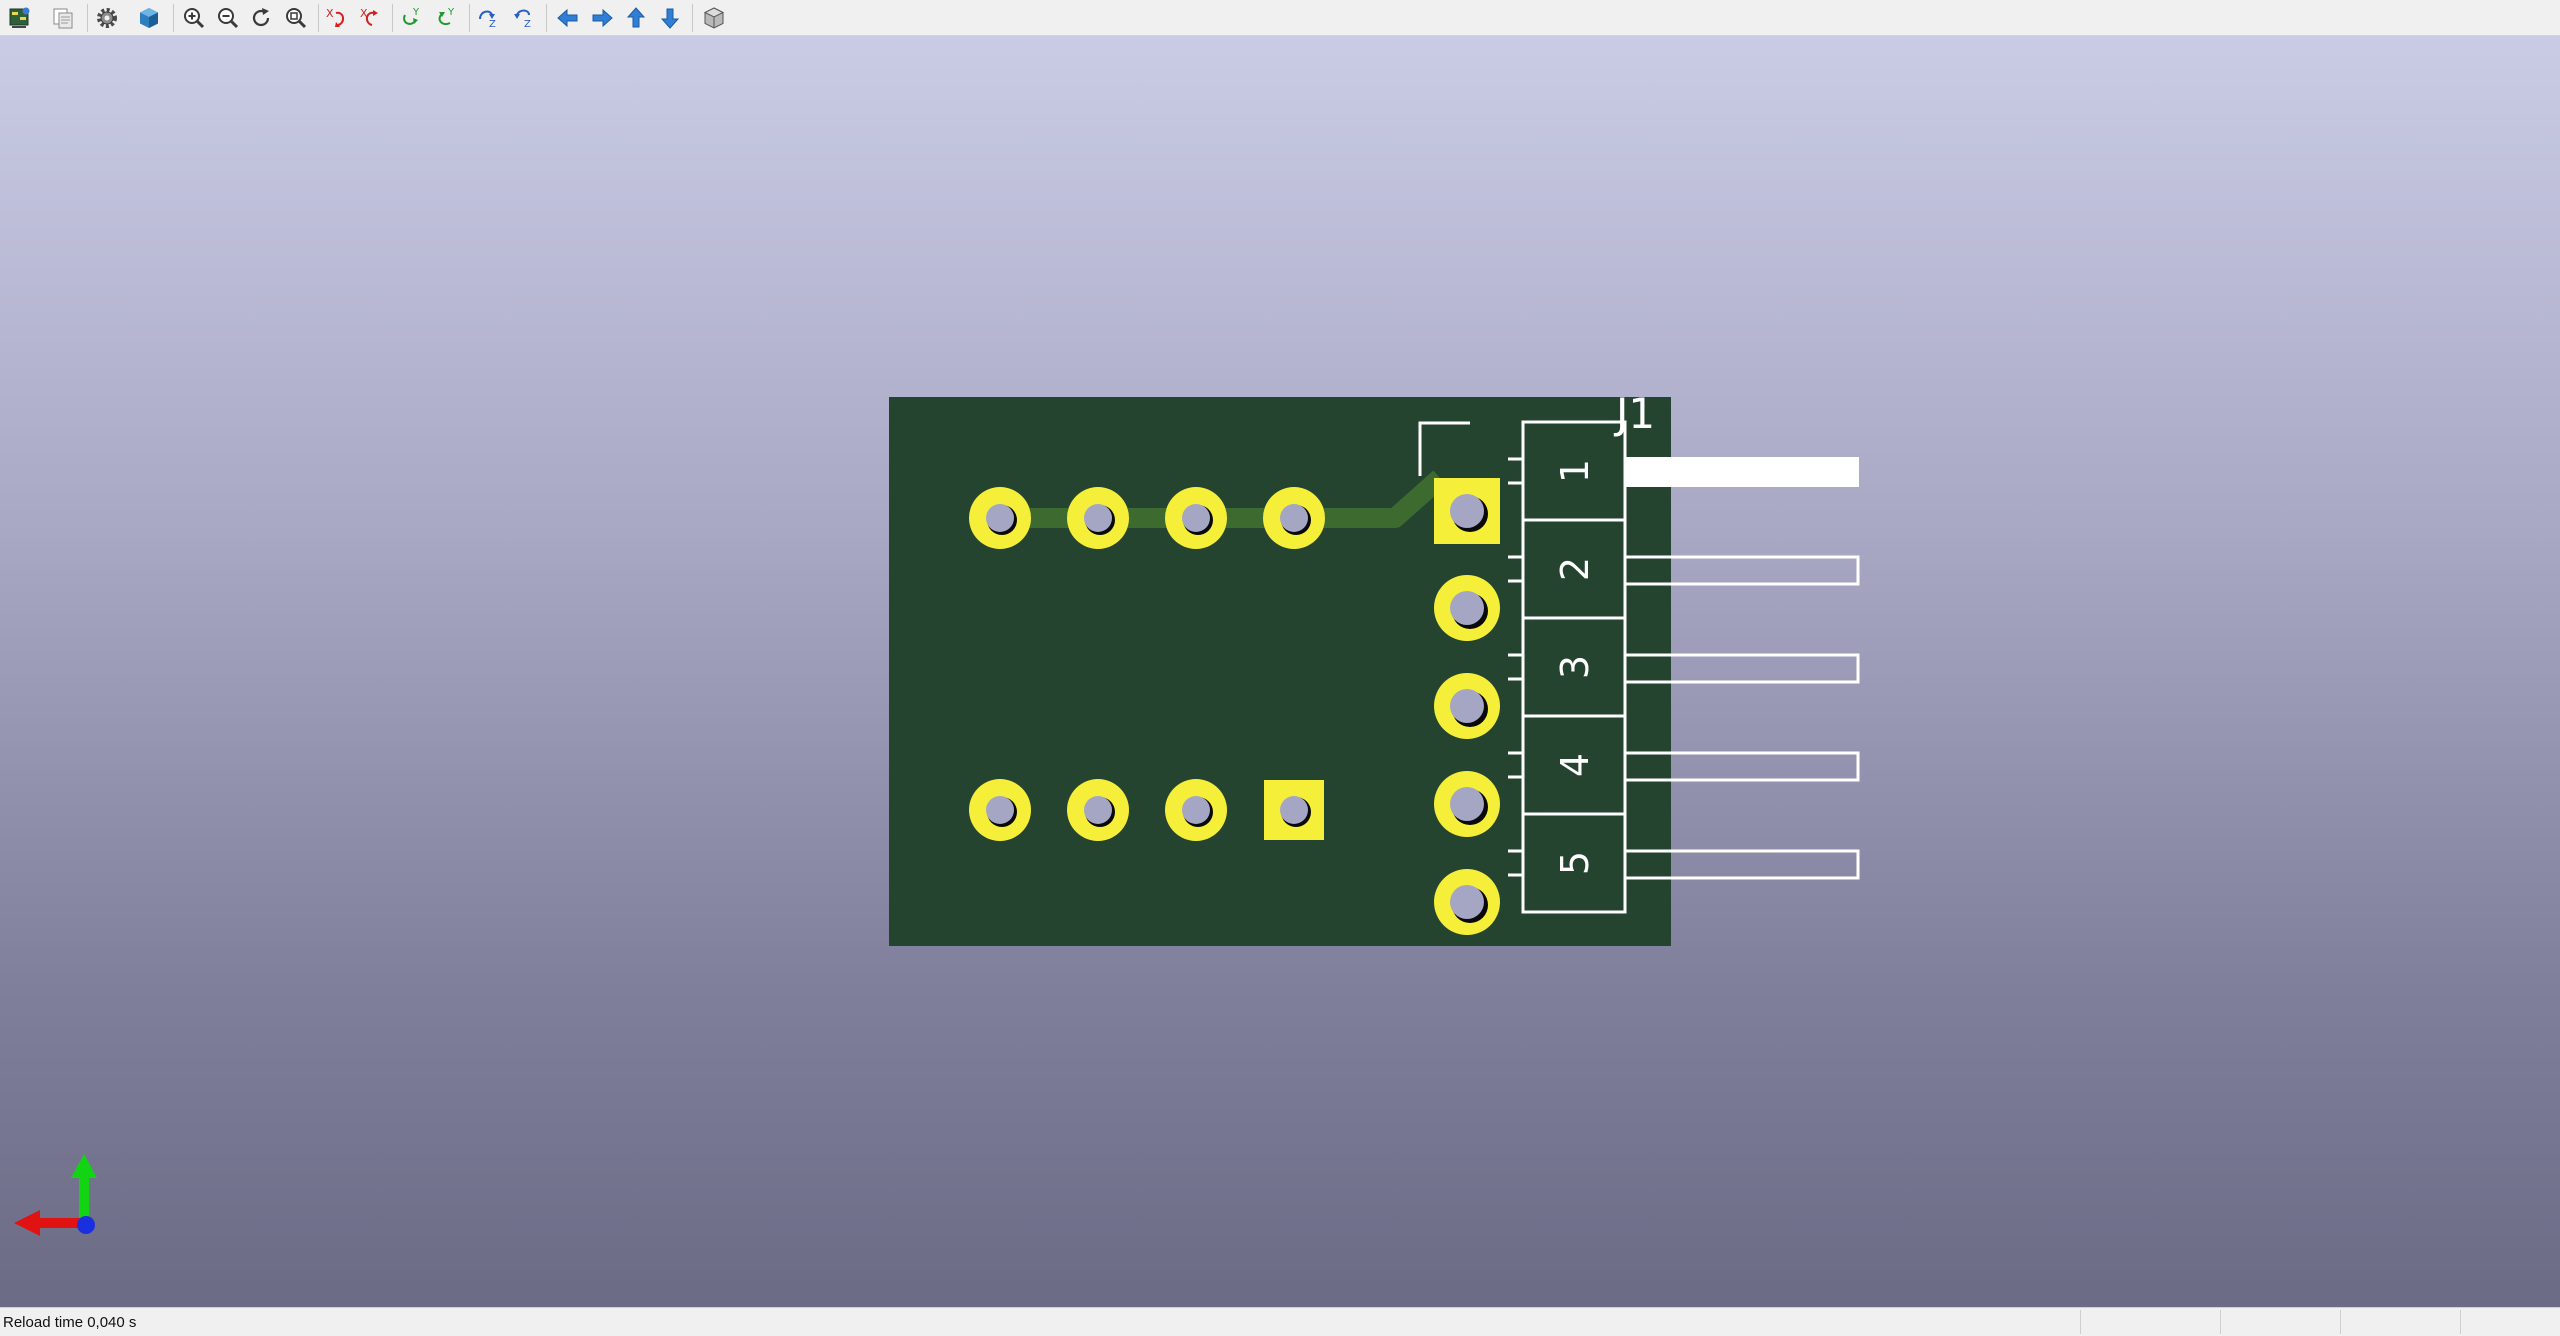 The width and height of the screenshot is (2560, 1336). I want to click on reload-time-status: Reload time 0,040 s, so click(70, 1322).